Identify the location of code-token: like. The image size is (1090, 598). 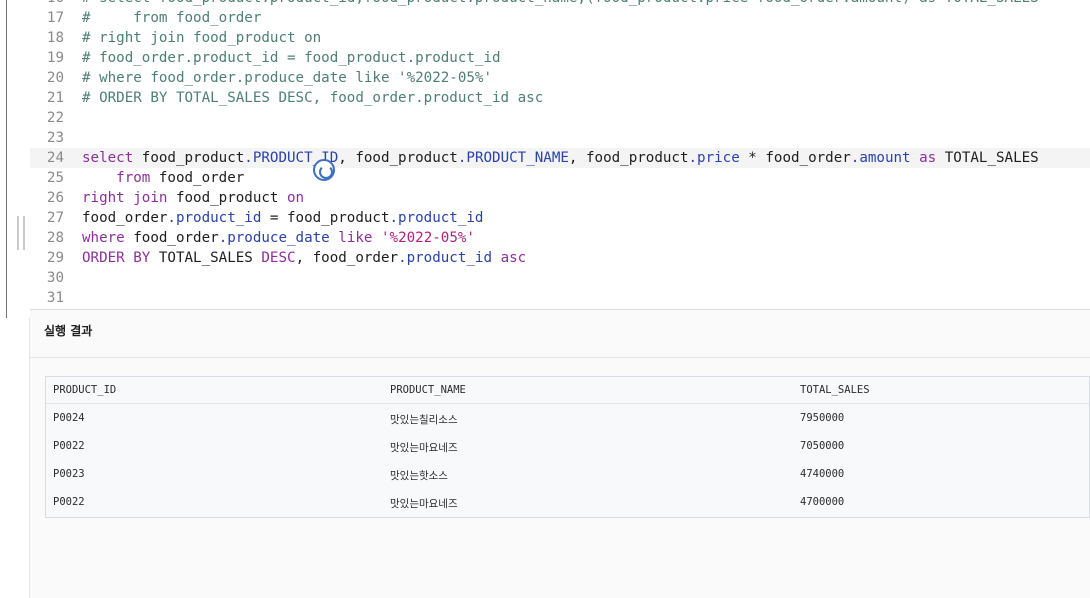
(355, 238).